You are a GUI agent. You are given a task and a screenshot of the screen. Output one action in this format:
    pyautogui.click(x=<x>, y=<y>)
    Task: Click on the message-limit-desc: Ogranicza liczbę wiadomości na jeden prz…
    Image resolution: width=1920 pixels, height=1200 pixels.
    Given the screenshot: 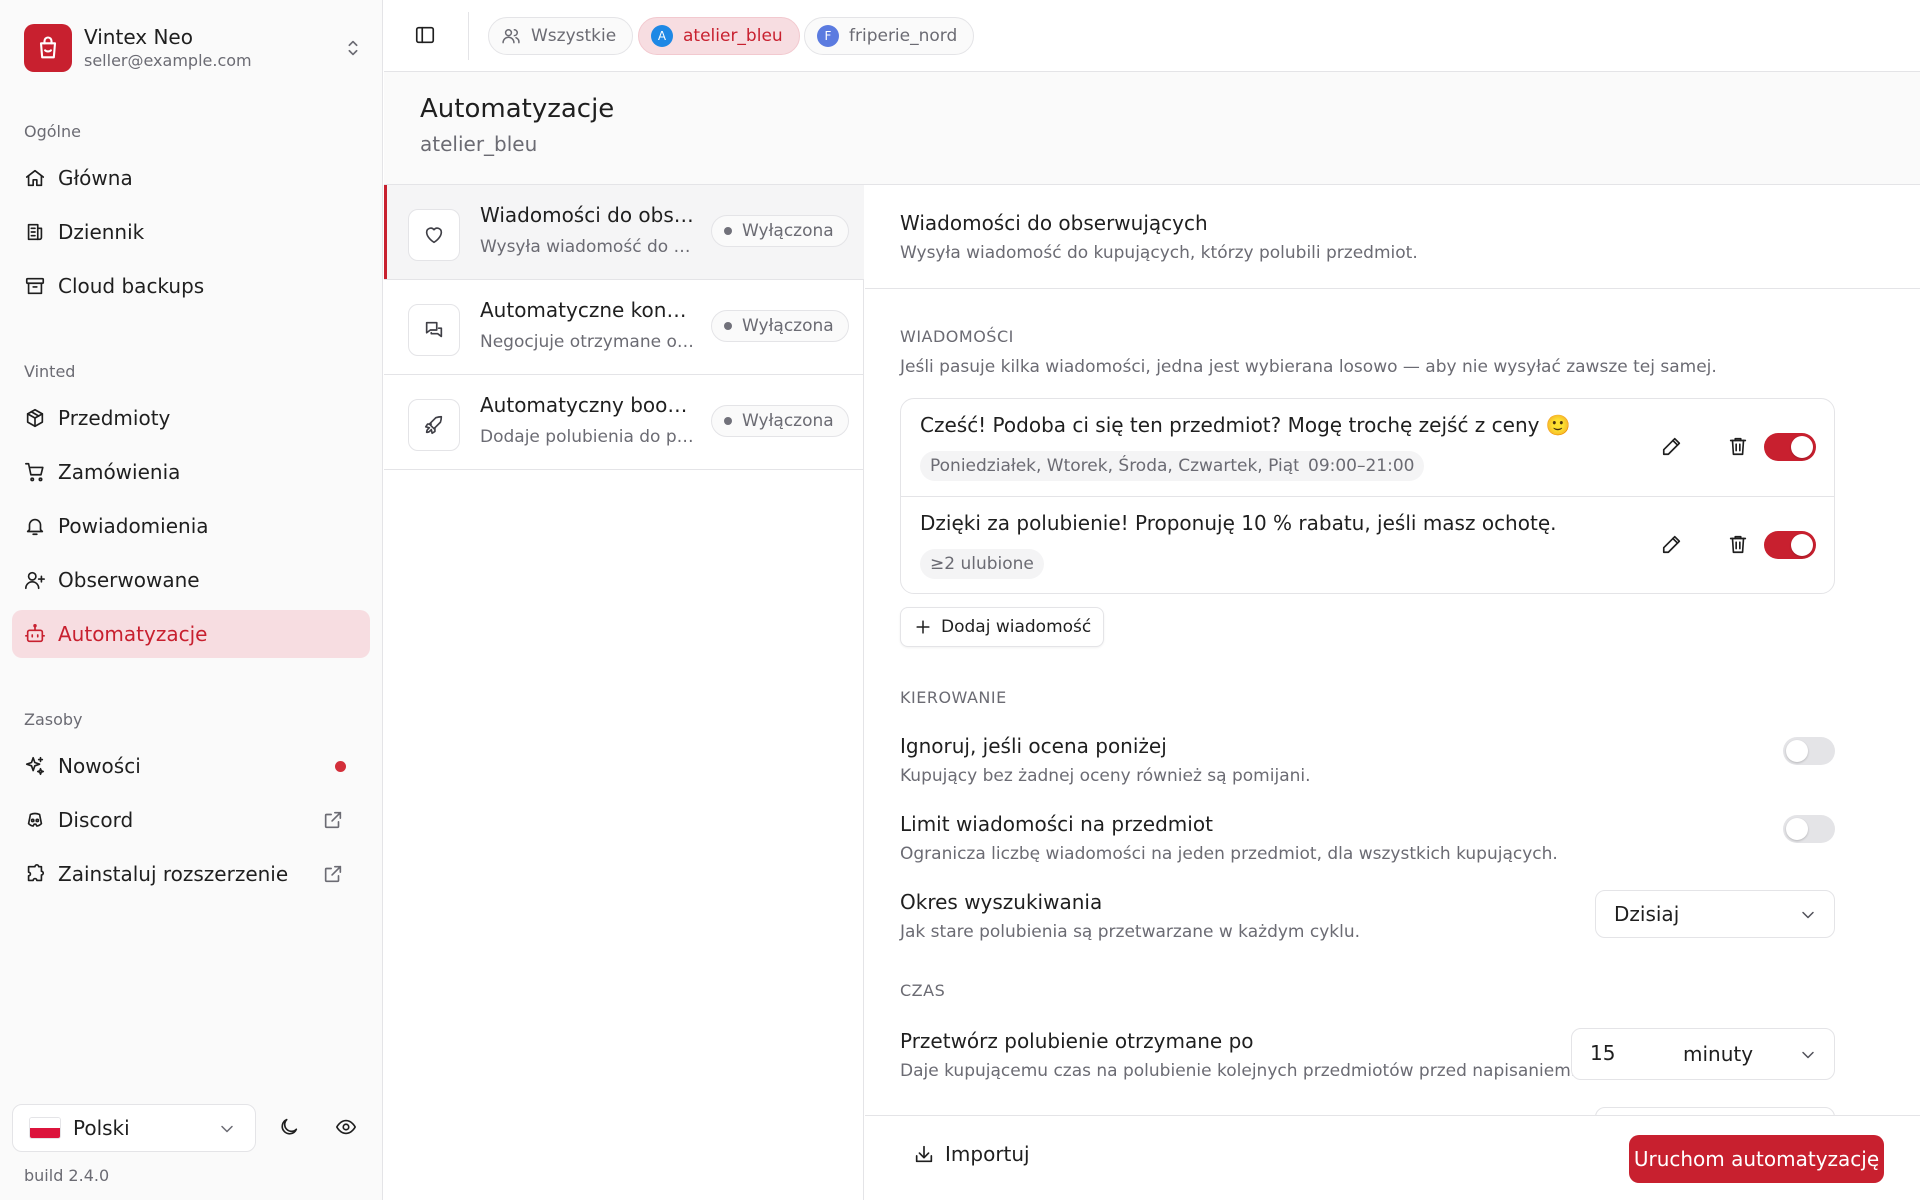 What is the action you would take?
    pyautogui.click(x=1229, y=854)
    